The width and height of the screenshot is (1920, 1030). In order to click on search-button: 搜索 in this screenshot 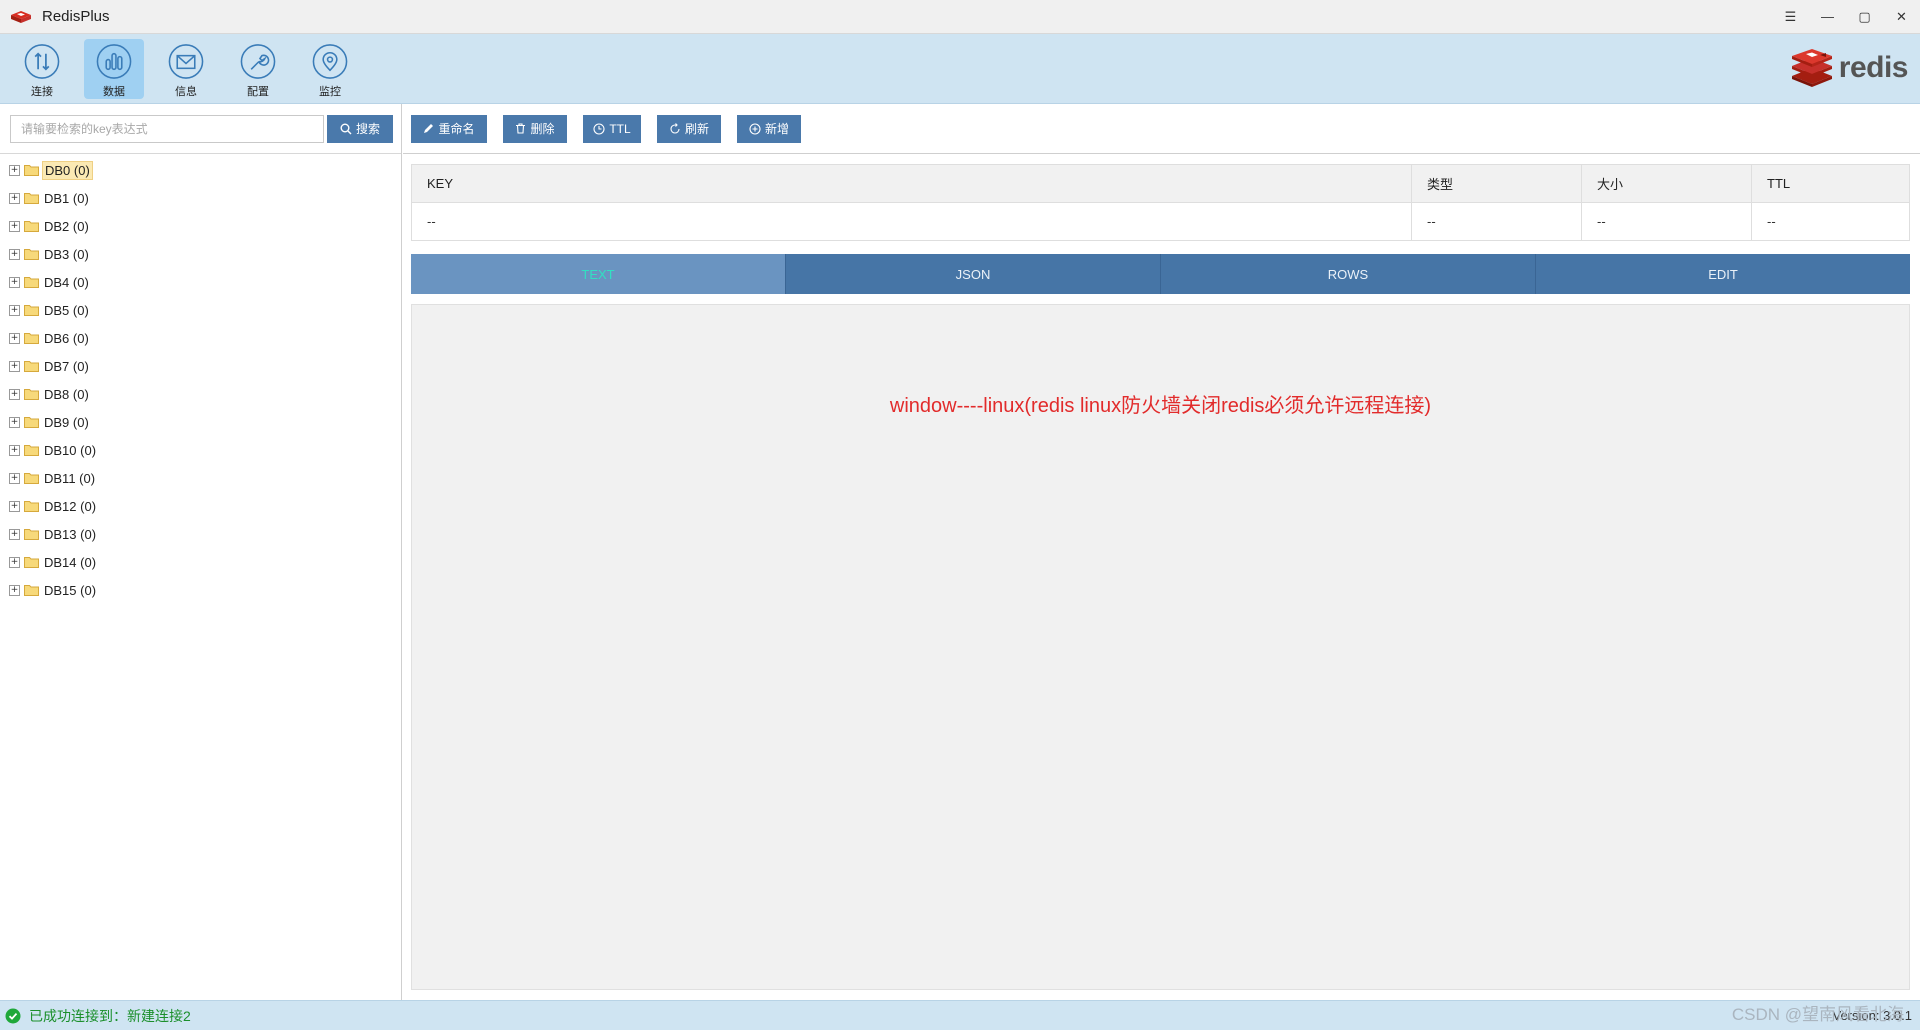, I will do `click(360, 128)`.